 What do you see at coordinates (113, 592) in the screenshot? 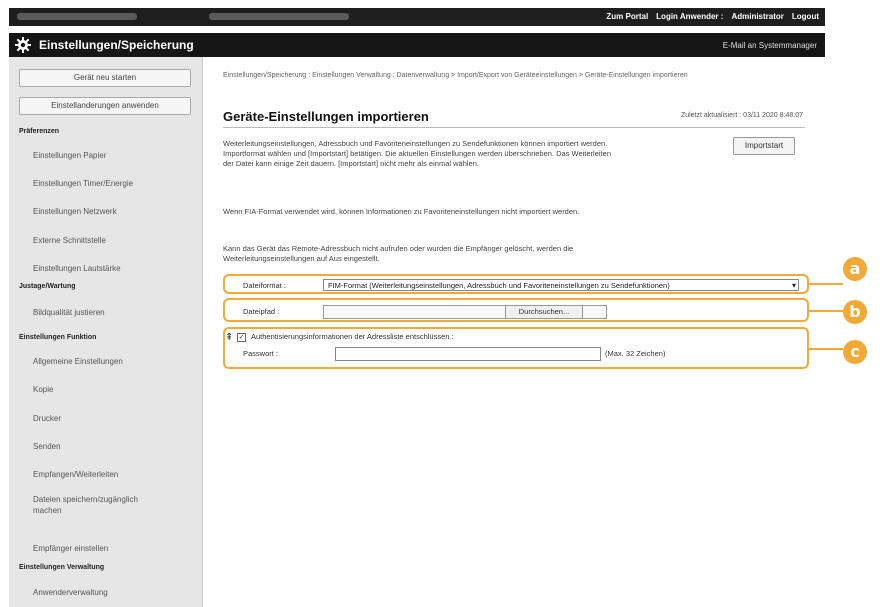
I see `sidebar-item-user-management: Anwenderverwaltung` at bounding box center [113, 592].